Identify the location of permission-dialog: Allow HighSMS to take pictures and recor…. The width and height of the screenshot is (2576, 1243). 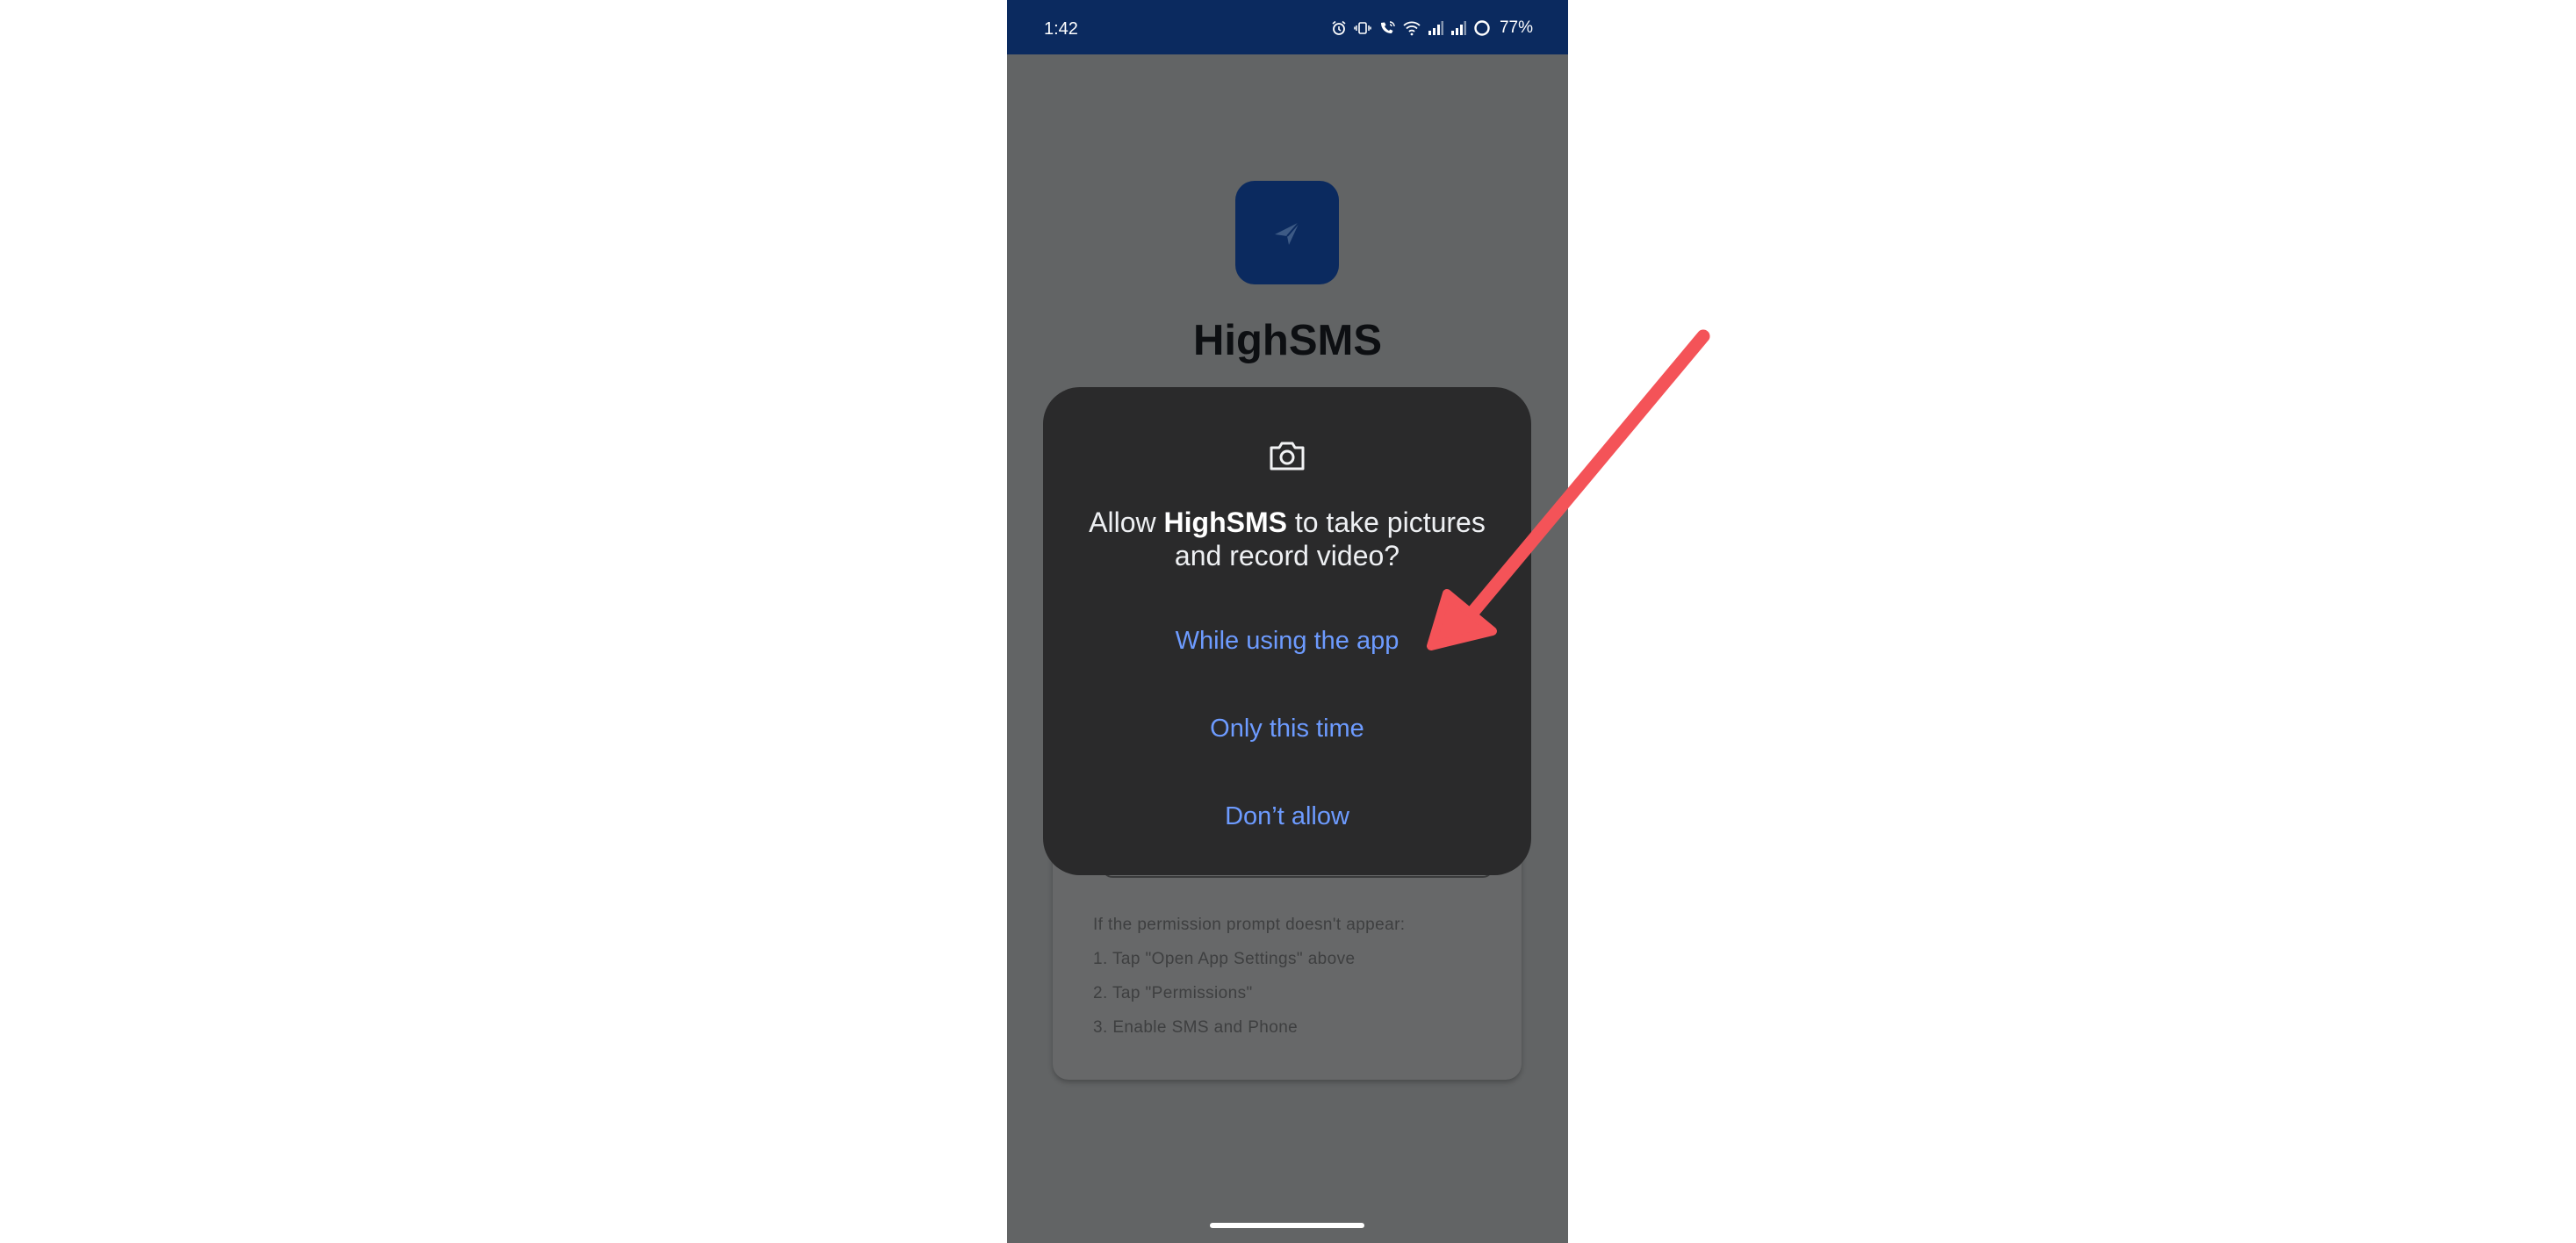
(1287, 631).